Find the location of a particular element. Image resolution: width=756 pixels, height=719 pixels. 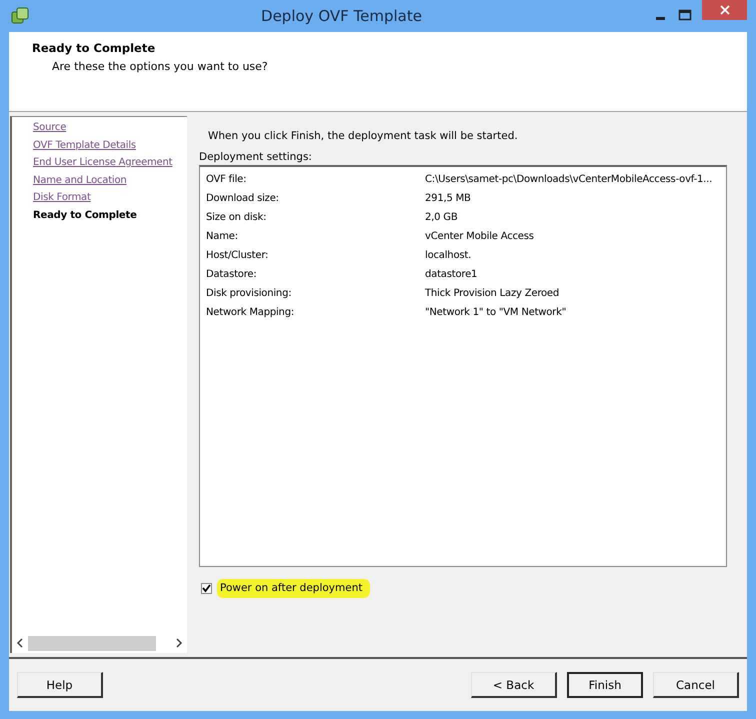

close-button is located at coordinates (724, 10).